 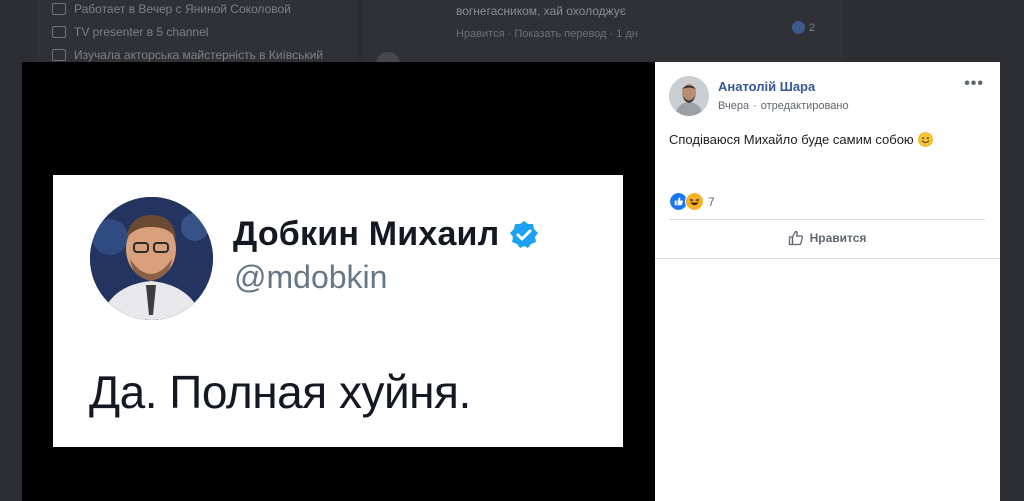 What do you see at coordinates (798, 27) in the screenshot?
I see `like-reaction-icon` at bounding box center [798, 27].